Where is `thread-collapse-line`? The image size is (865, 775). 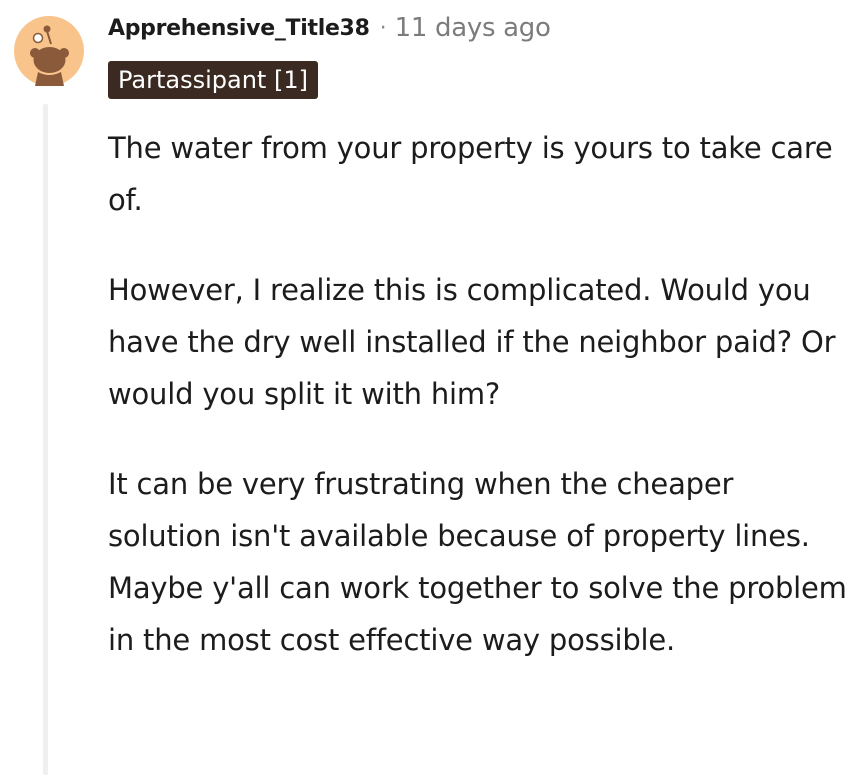
thread-collapse-line is located at coordinates (45, 439).